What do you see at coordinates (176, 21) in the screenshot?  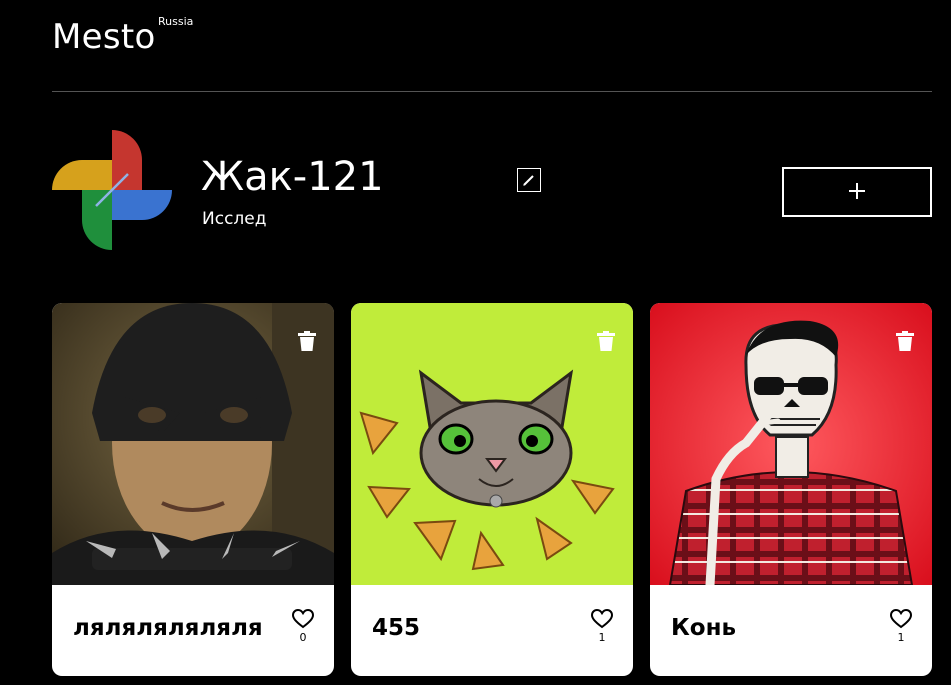 I see `logo-region: Russia` at bounding box center [176, 21].